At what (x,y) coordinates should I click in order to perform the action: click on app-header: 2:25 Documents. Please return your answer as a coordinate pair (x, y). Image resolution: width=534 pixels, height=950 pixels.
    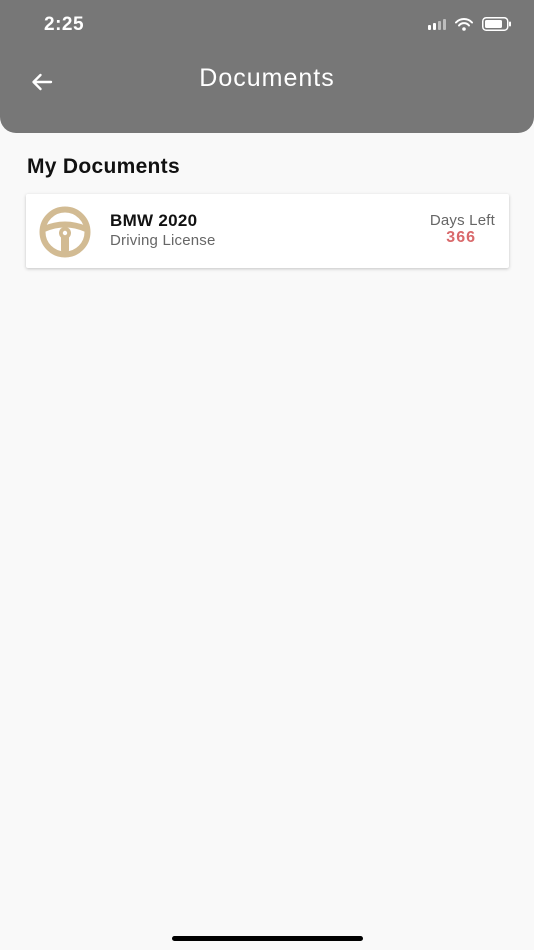
    Looking at the image, I should click on (267, 66).